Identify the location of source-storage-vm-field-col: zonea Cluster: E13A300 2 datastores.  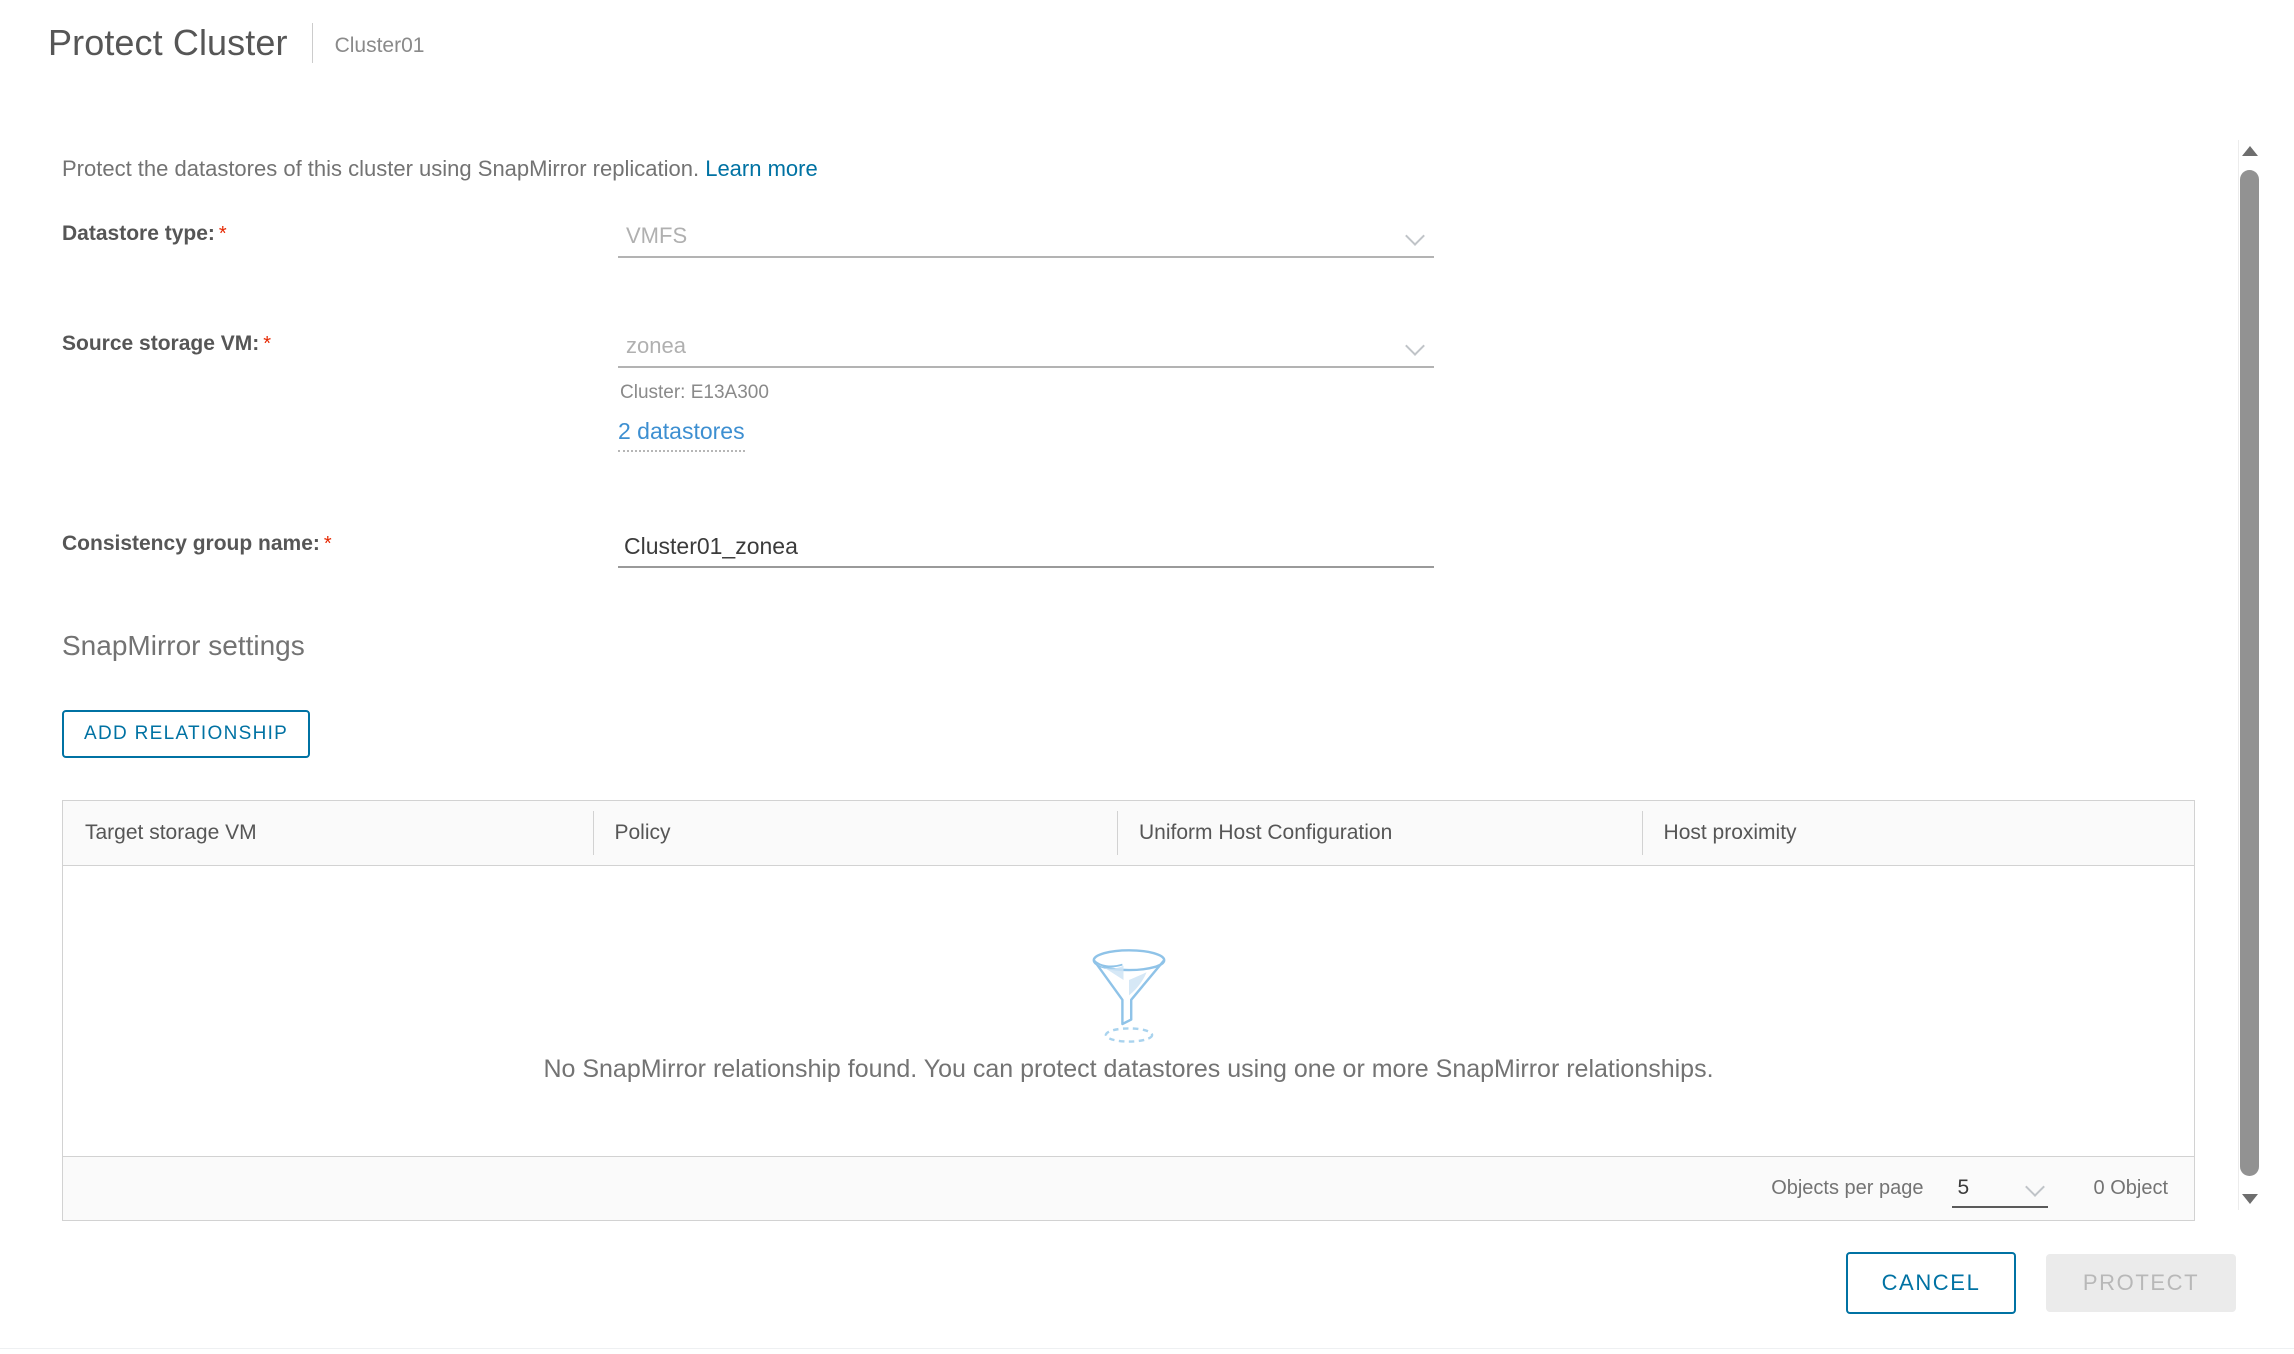
(1026, 390).